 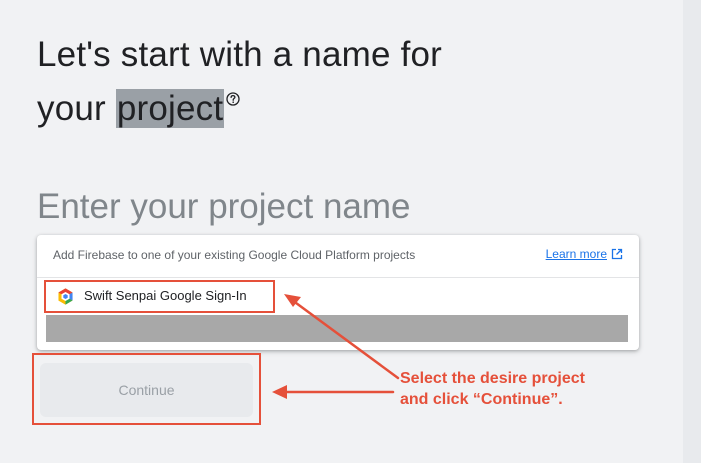 I want to click on arrow-to-continue-head, so click(x=279, y=392).